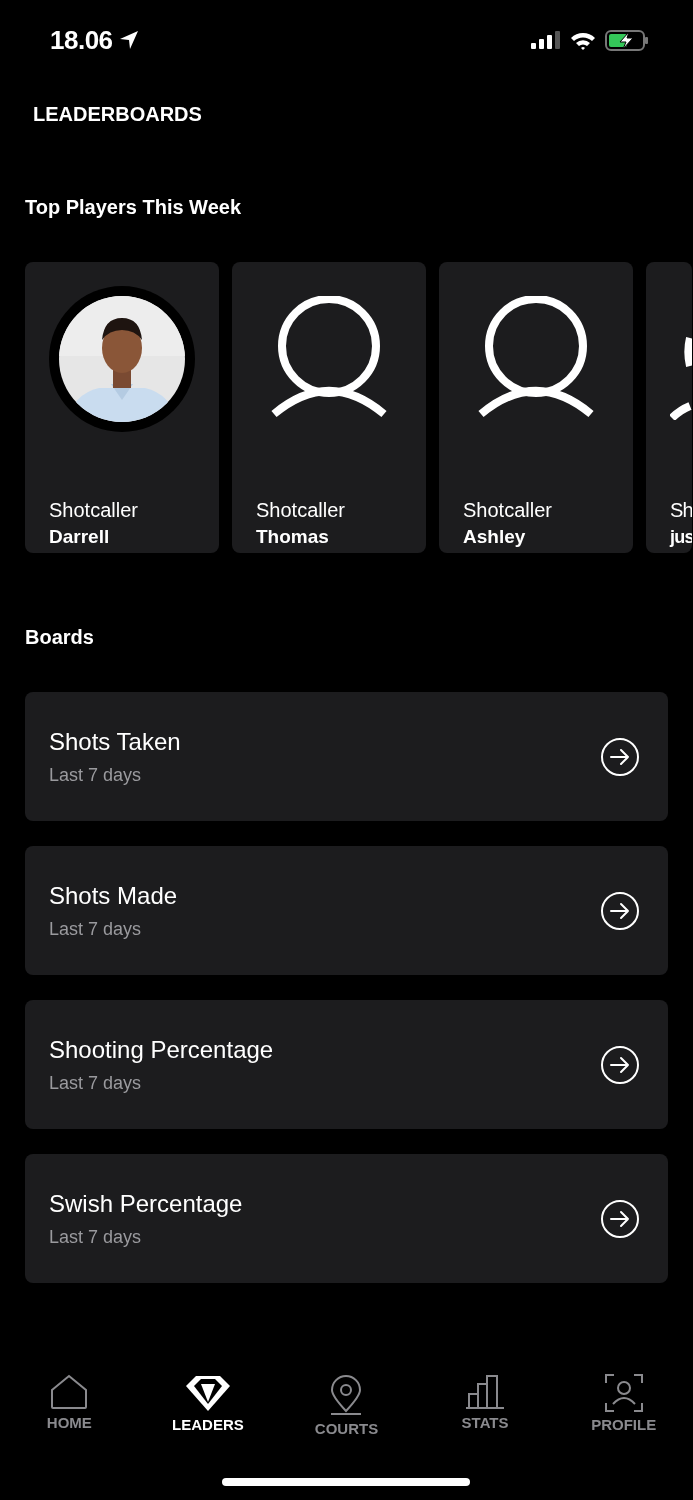 The height and width of the screenshot is (1500, 693). I want to click on board-title: Shooting Percentage, so click(161, 1049).